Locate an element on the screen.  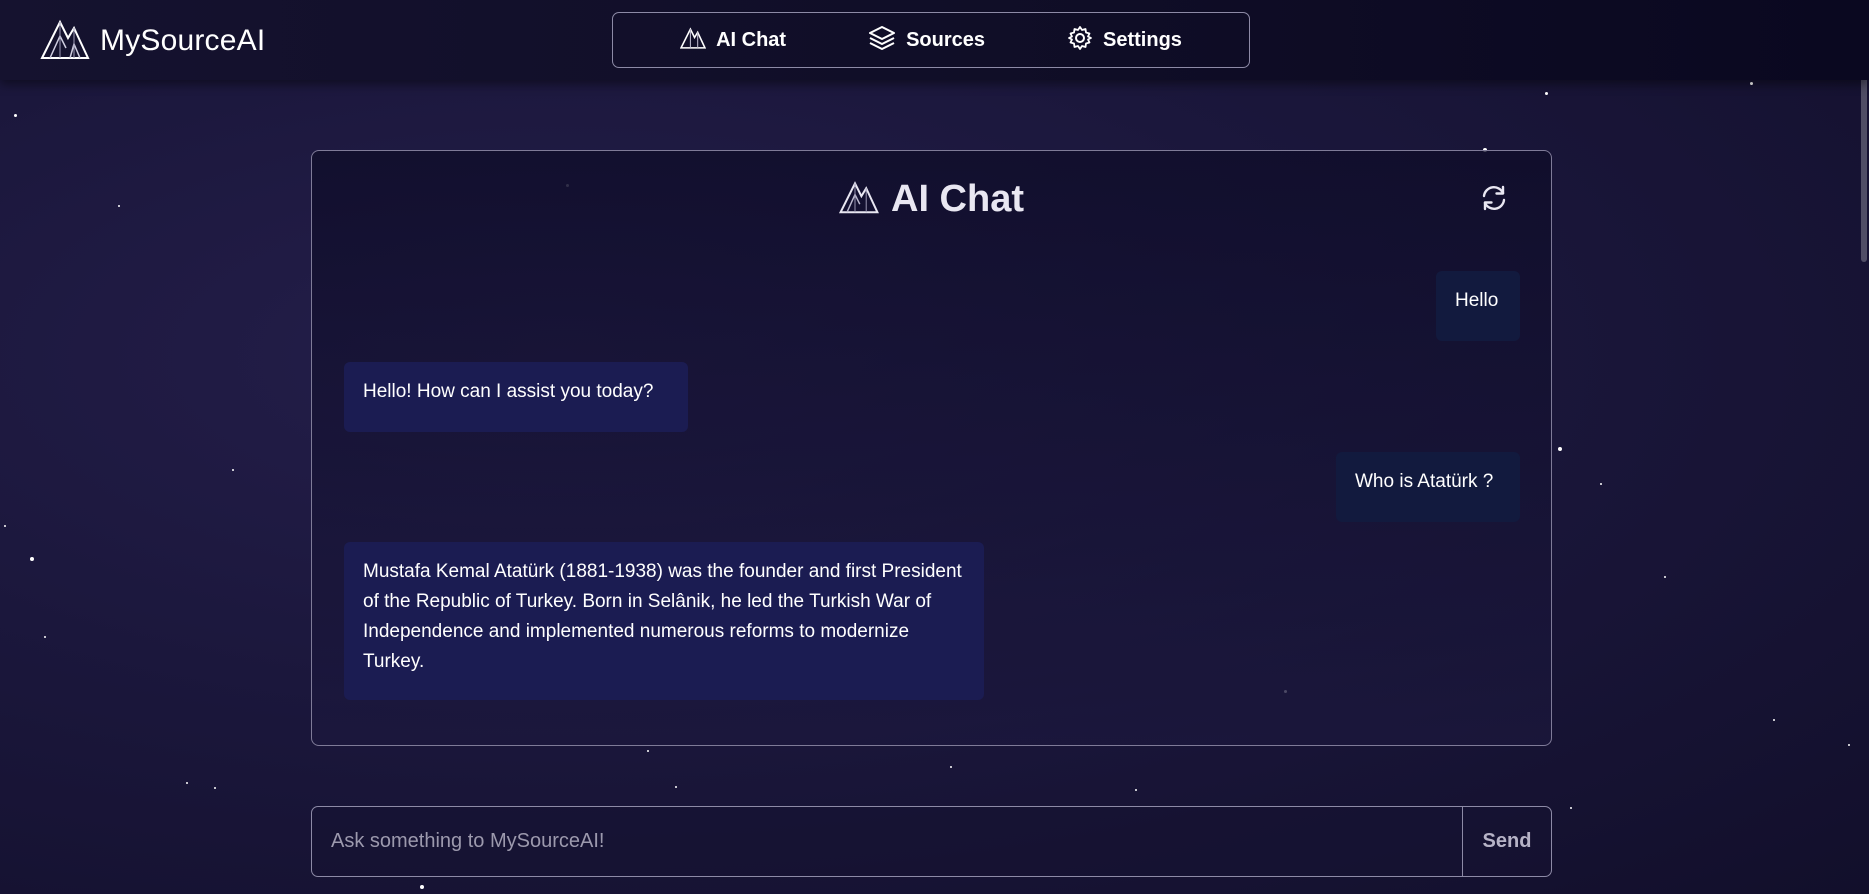
refresh-icon is located at coordinates (1494, 200).